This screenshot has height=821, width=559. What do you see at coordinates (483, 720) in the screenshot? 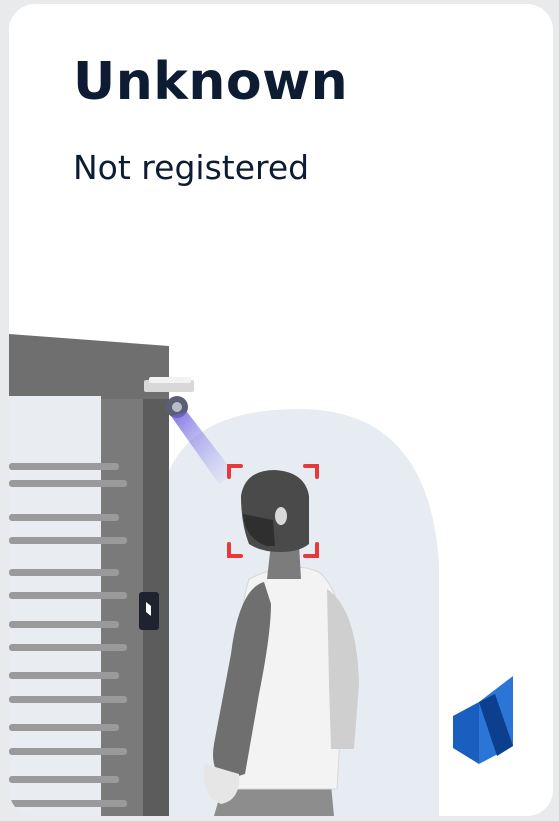
I see `blue-n-logo-icon` at bounding box center [483, 720].